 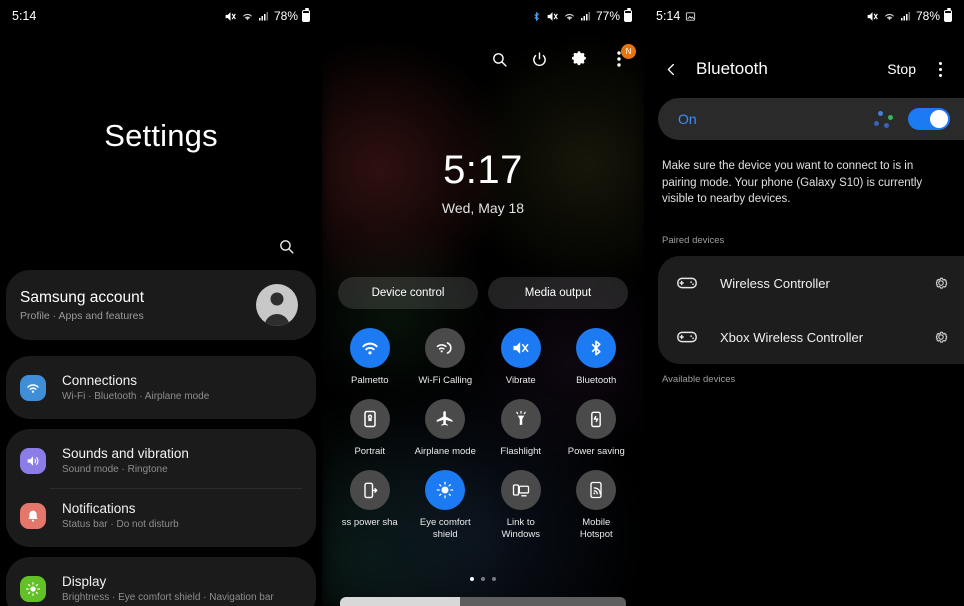 I want to click on quick-toggle-portrait: Portrait, so click(x=370, y=428).